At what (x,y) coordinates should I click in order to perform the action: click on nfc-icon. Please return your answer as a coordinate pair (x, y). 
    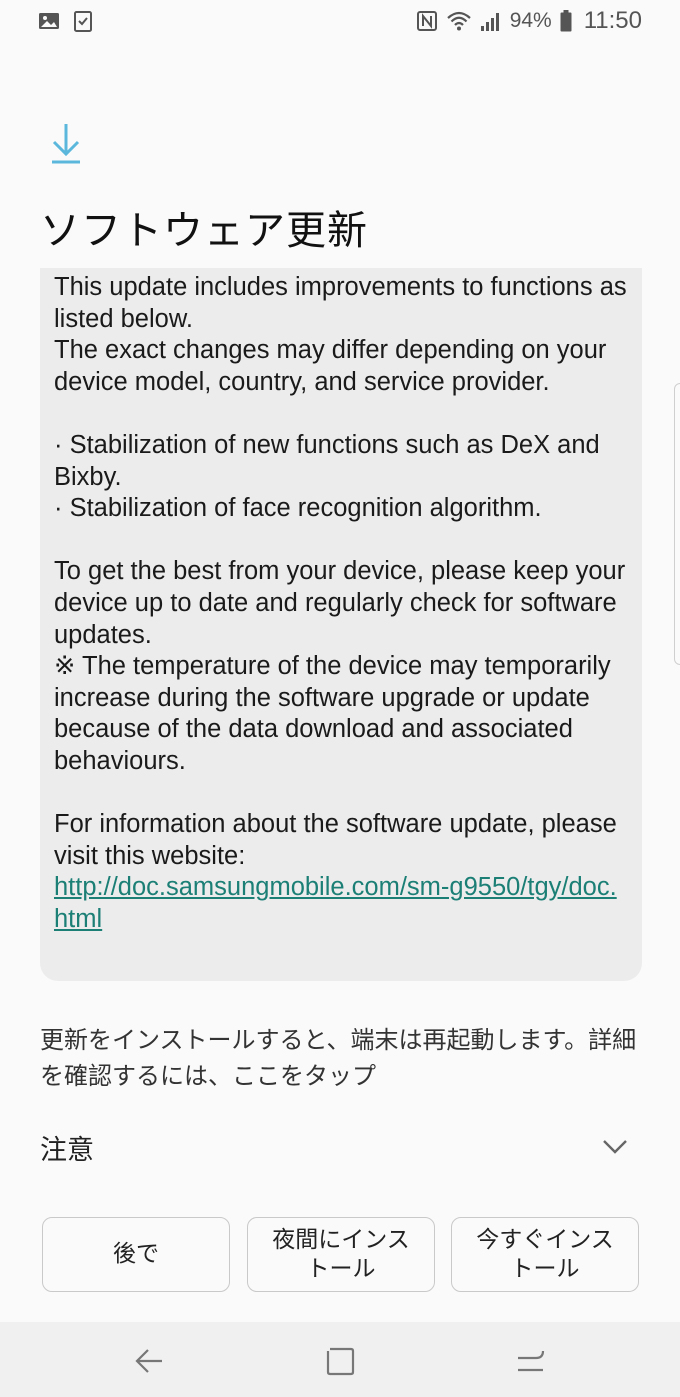
    Looking at the image, I should click on (426, 21).